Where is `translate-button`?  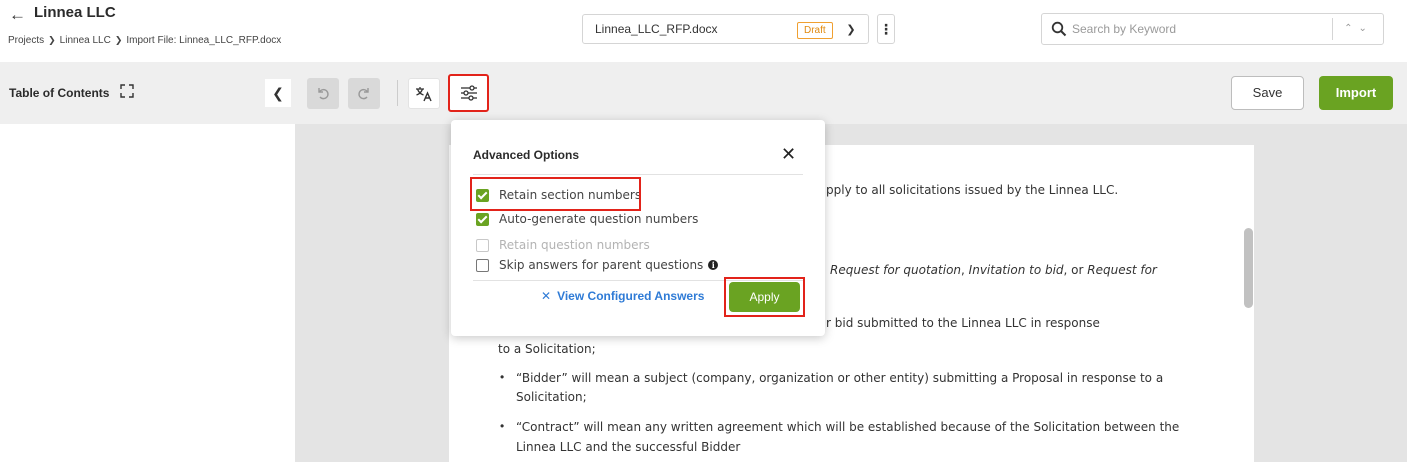 translate-button is located at coordinates (424, 93).